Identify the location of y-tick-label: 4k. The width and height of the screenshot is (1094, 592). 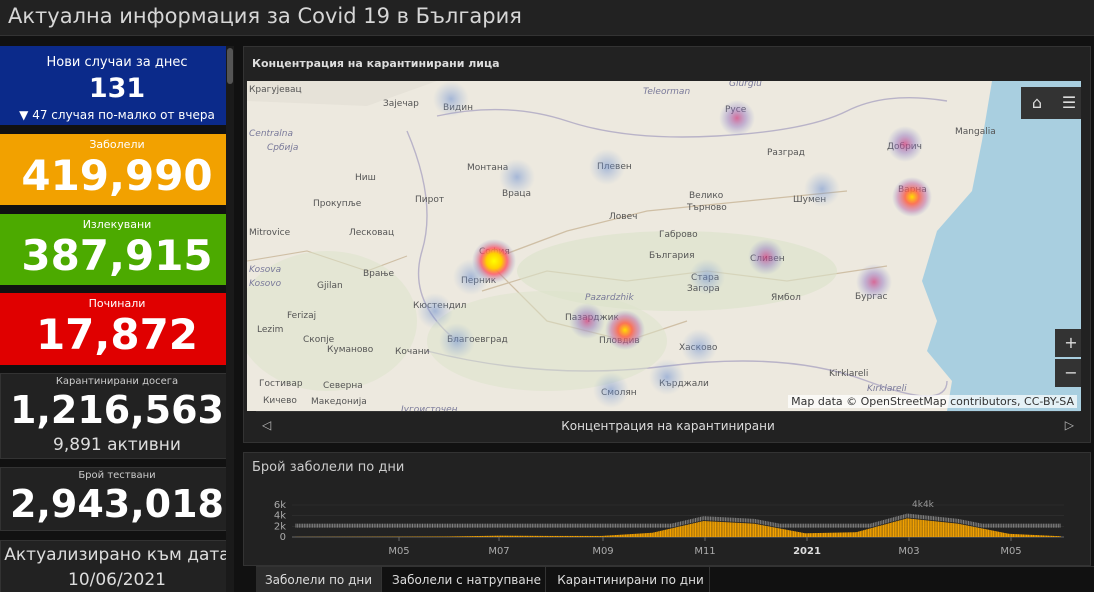
(280, 516).